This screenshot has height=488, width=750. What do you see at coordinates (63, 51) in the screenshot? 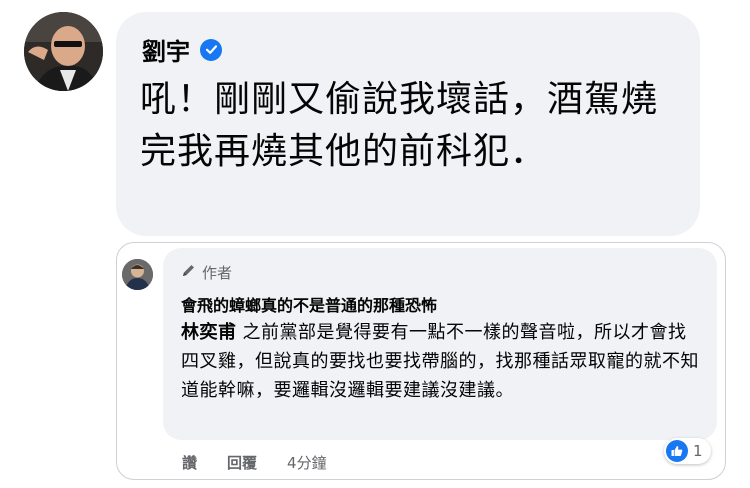
I see `commenter-avatar` at bounding box center [63, 51].